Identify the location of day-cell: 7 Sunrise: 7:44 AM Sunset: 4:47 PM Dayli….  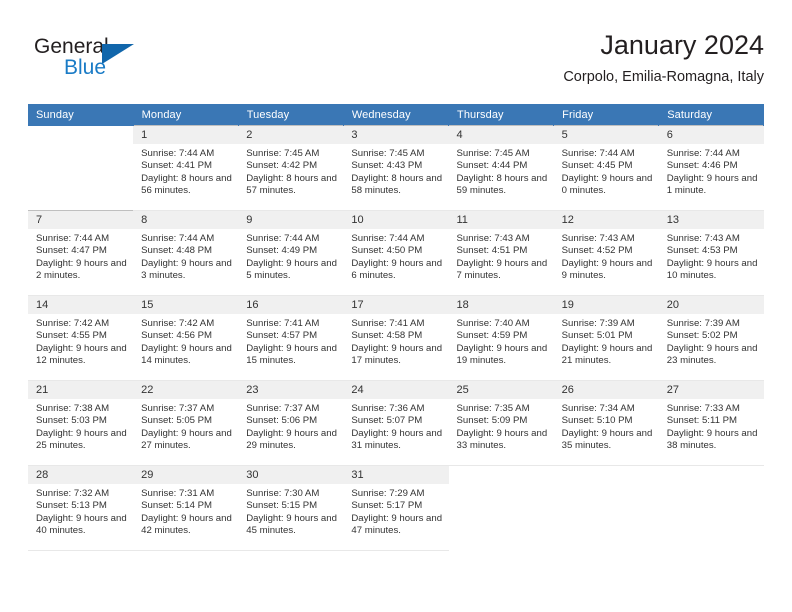
(81, 253).